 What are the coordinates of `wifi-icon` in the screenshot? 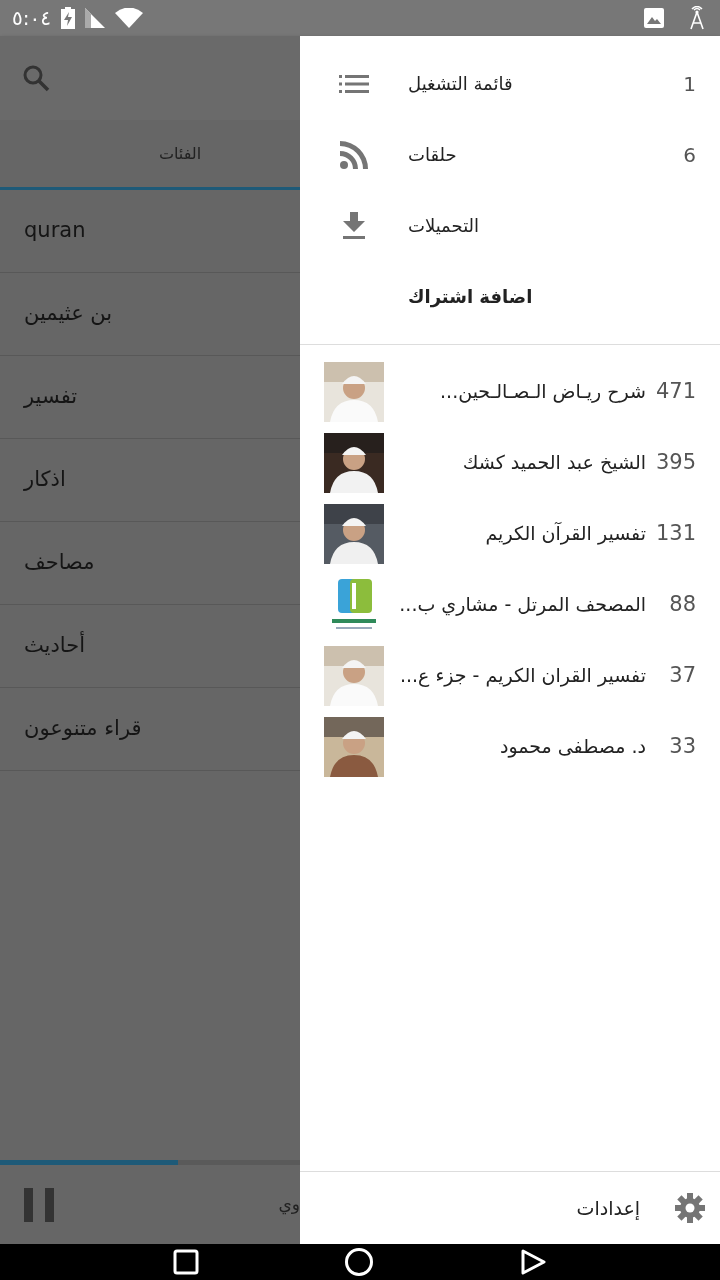 It's located at (128, 18).